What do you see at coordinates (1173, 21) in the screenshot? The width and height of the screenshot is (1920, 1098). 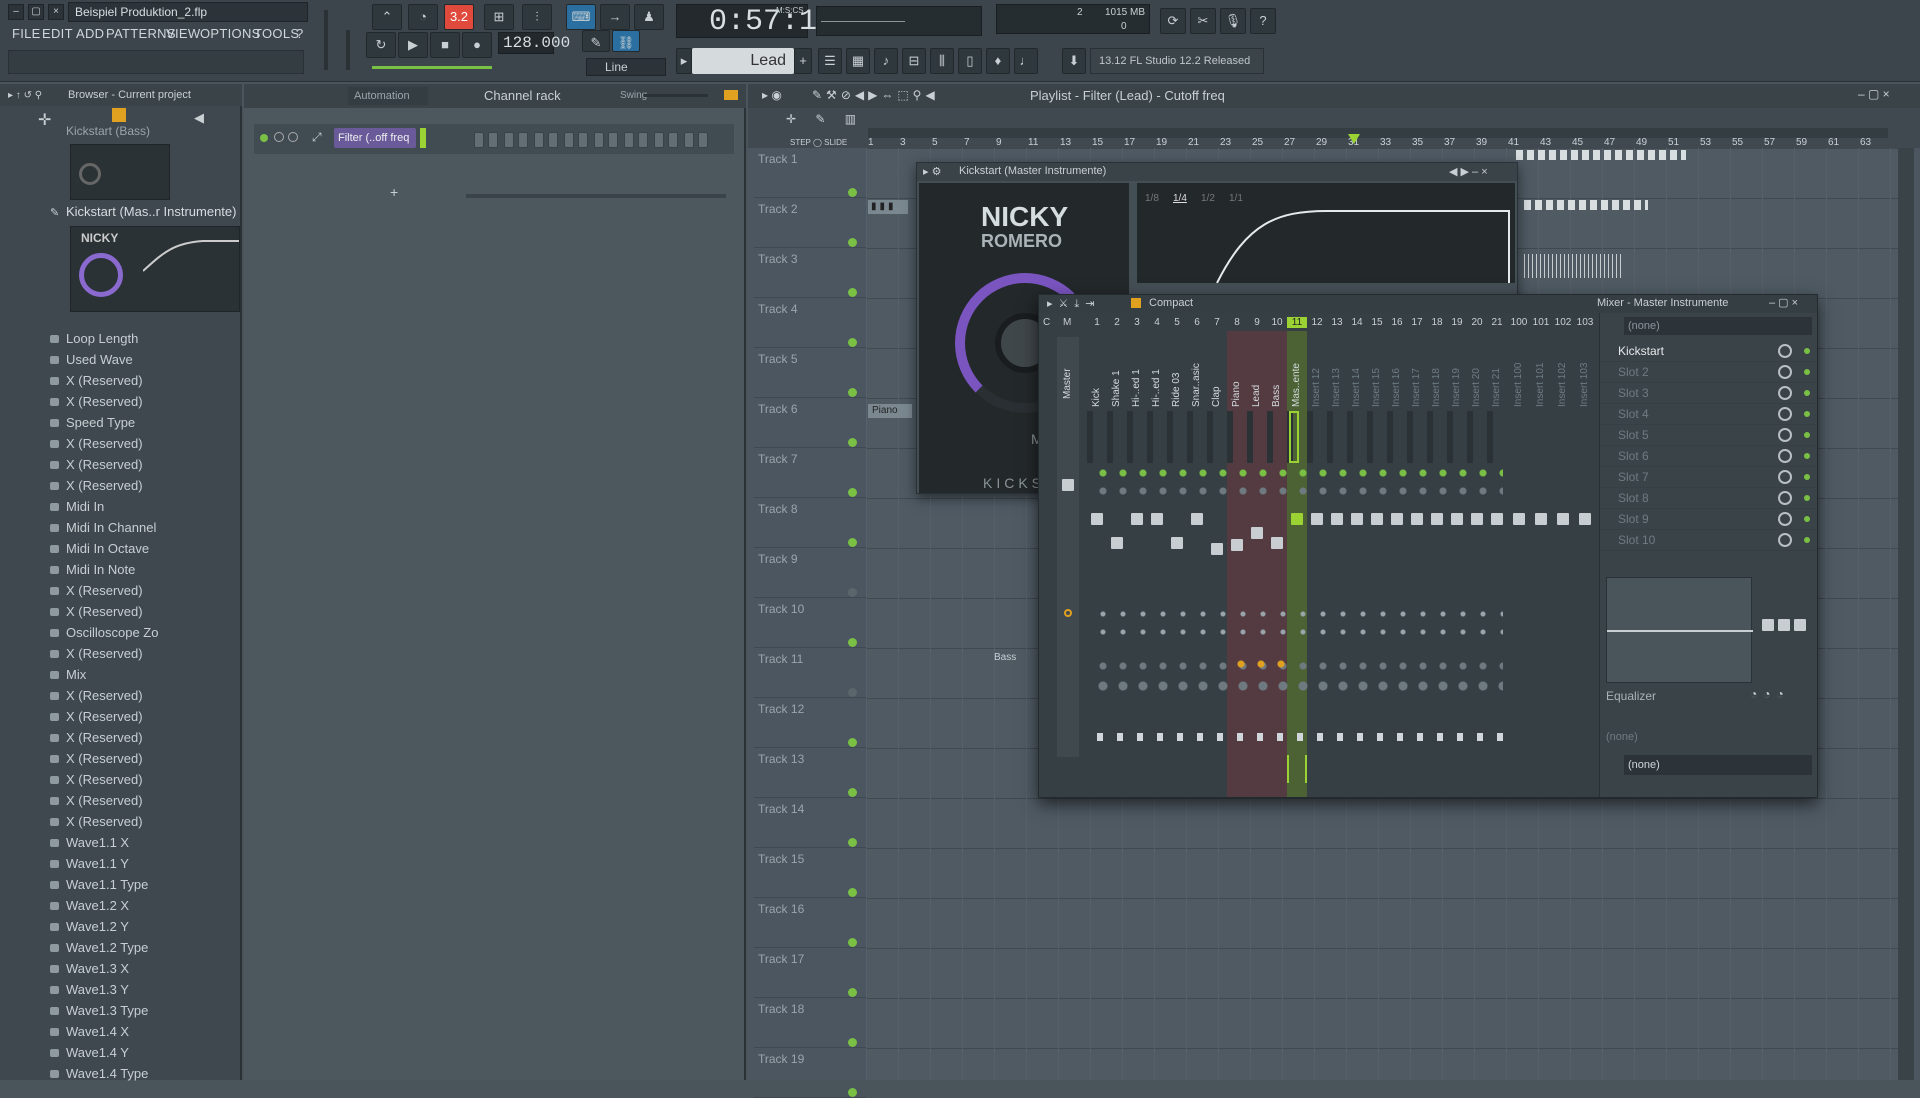 I see `undo-icon: ⟳` at bounding box center [1173, 21].